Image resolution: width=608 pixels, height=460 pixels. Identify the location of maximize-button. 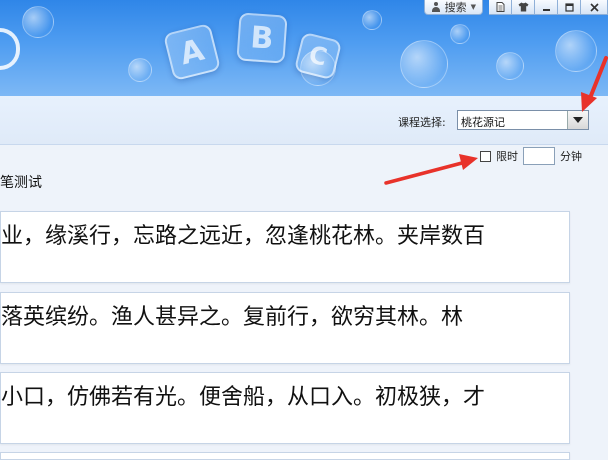
(569, 7).